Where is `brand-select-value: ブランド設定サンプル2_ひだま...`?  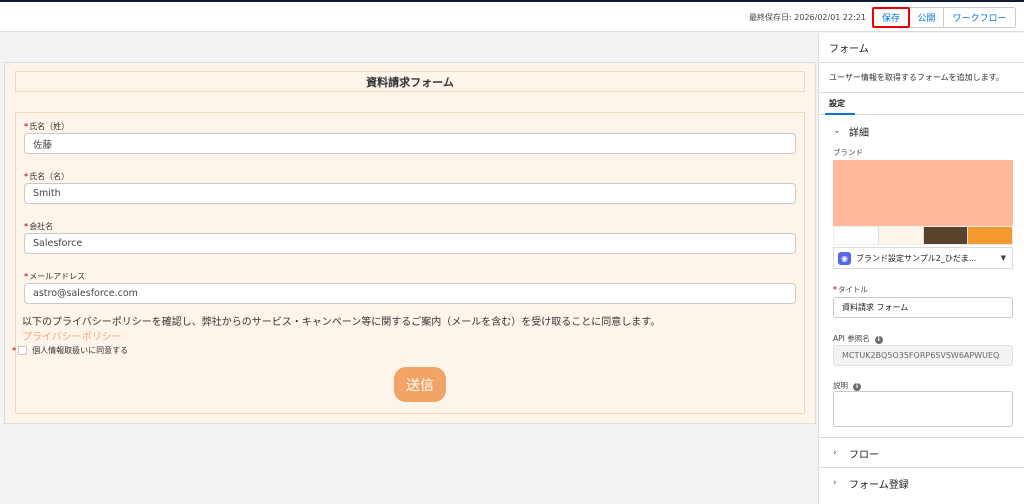 brand-select-value: ブランド設定サンプル2_ひだま... is located at coordinates (916, 258).